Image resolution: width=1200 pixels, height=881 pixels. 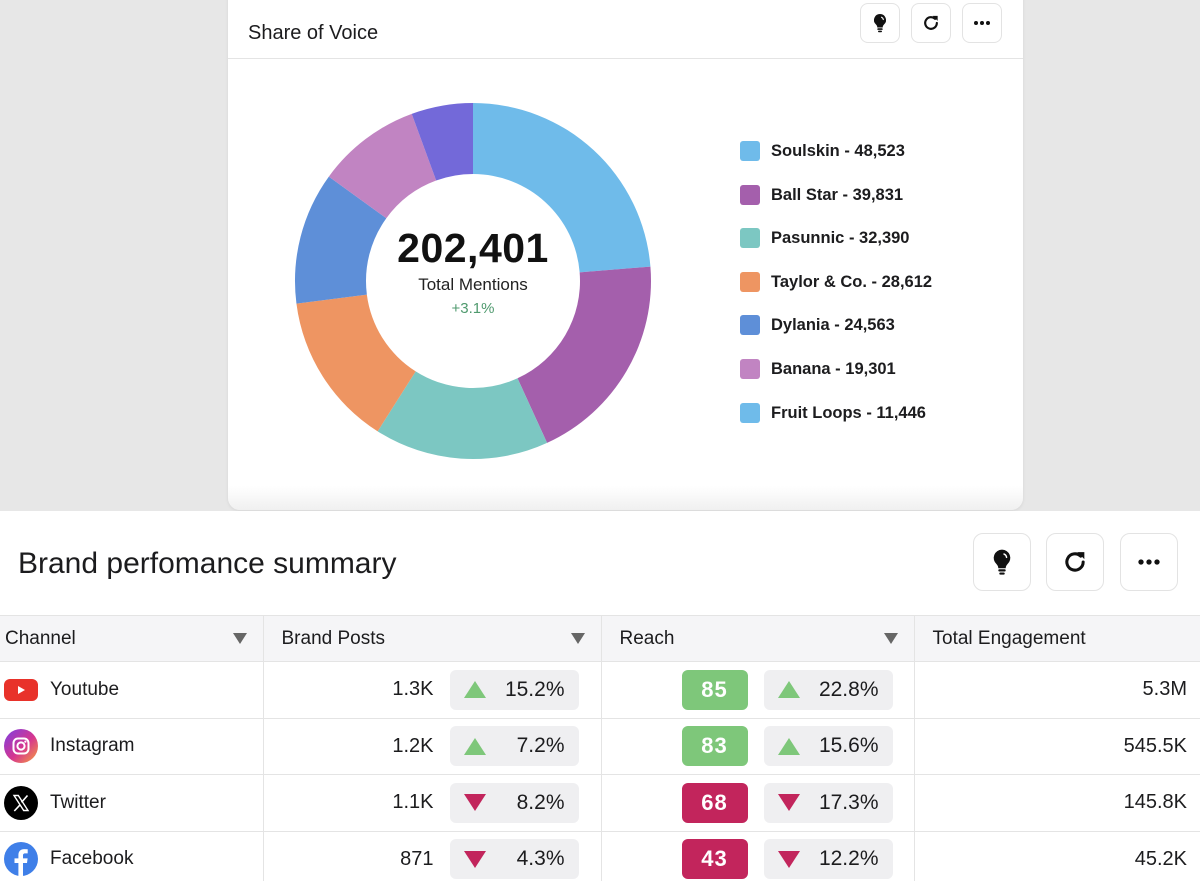 I want to click on brand-posts-delta: 8.2%, so click(x=540, y=802).